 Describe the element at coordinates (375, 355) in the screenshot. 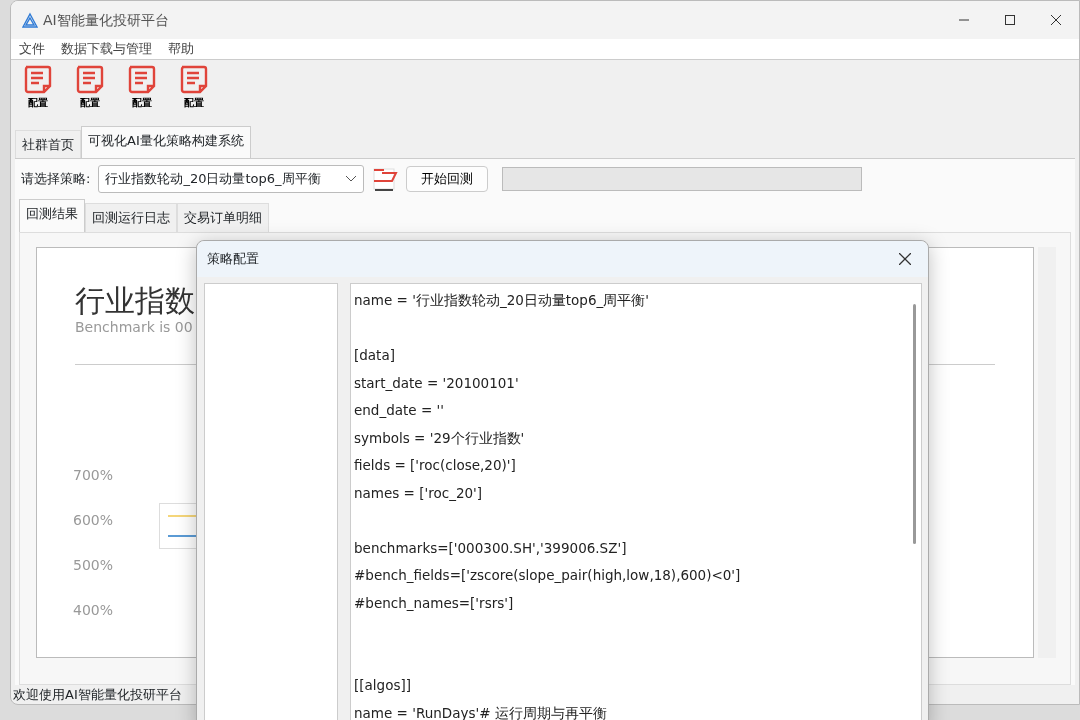

I see `code-line: [data]` at that location.